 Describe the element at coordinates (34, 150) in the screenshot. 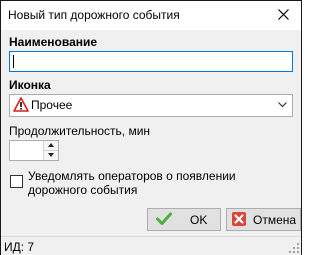

I see `duration-stepper` at that location.